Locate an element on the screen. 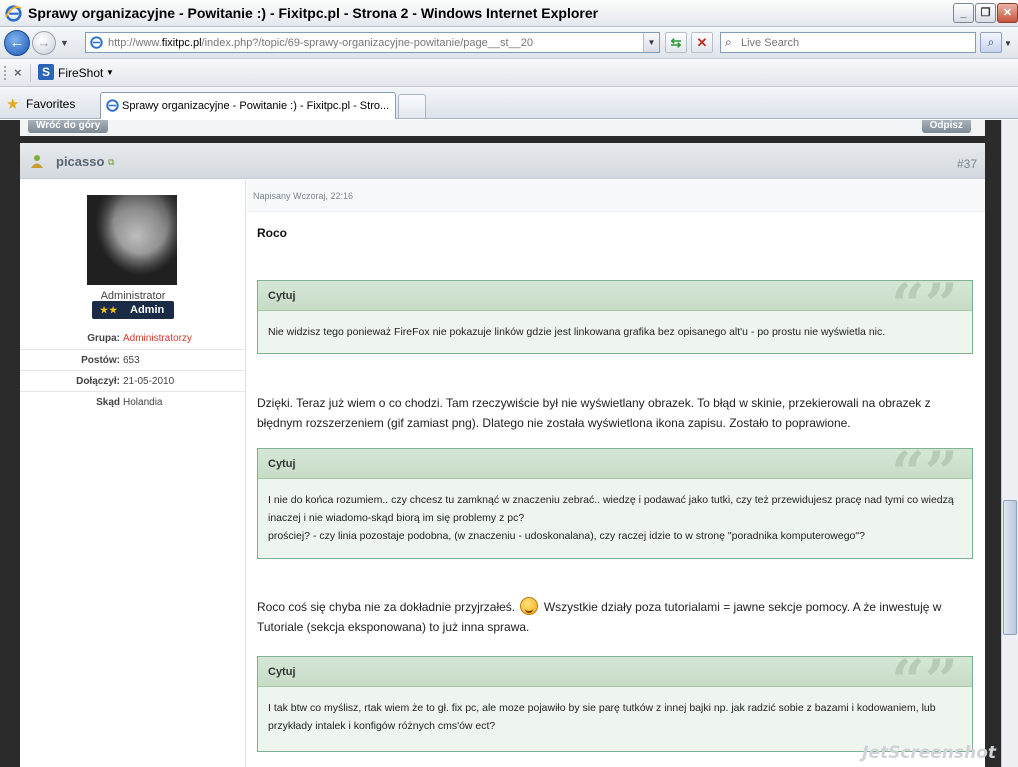 Image resolution: width=1018 pixels, height=767 pixels. toolbar-grip is located at coordinates (5, 73).